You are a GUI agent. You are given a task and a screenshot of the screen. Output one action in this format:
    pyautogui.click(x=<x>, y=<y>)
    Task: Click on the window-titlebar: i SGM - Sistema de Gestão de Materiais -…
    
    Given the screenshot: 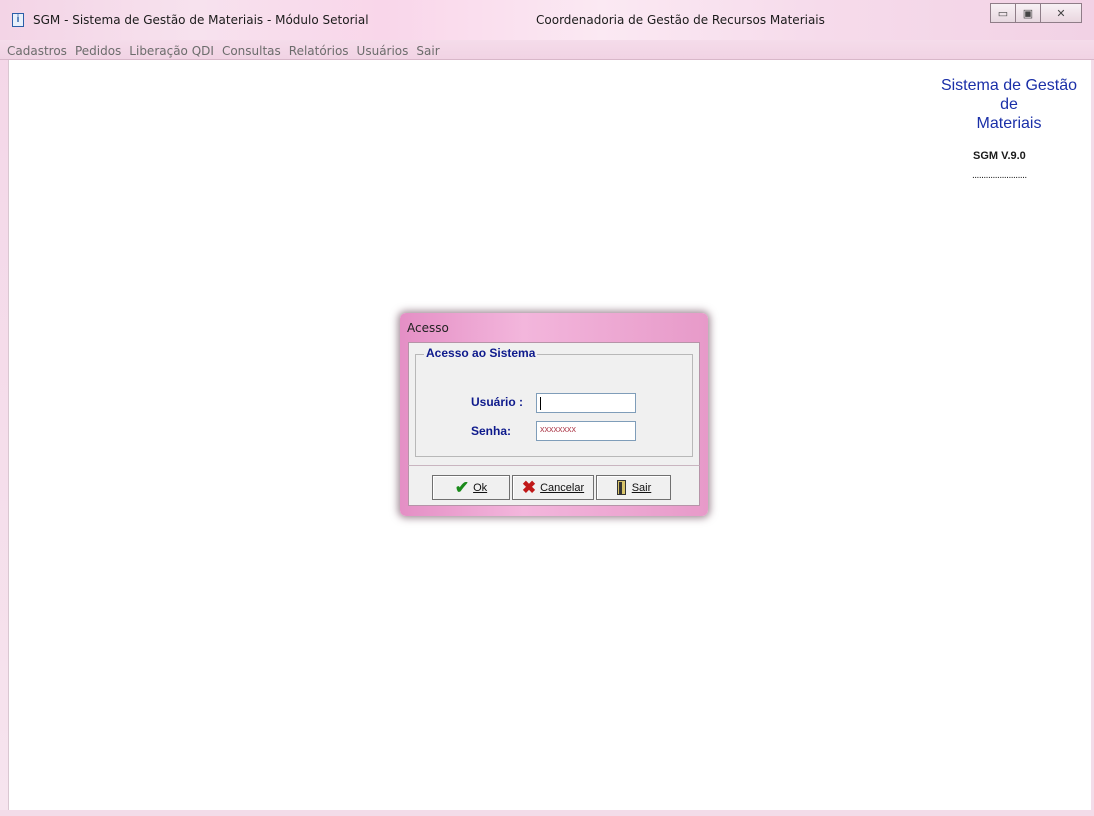 What is the action you would take?
    pyautogui.click(x=547, y=20)
    